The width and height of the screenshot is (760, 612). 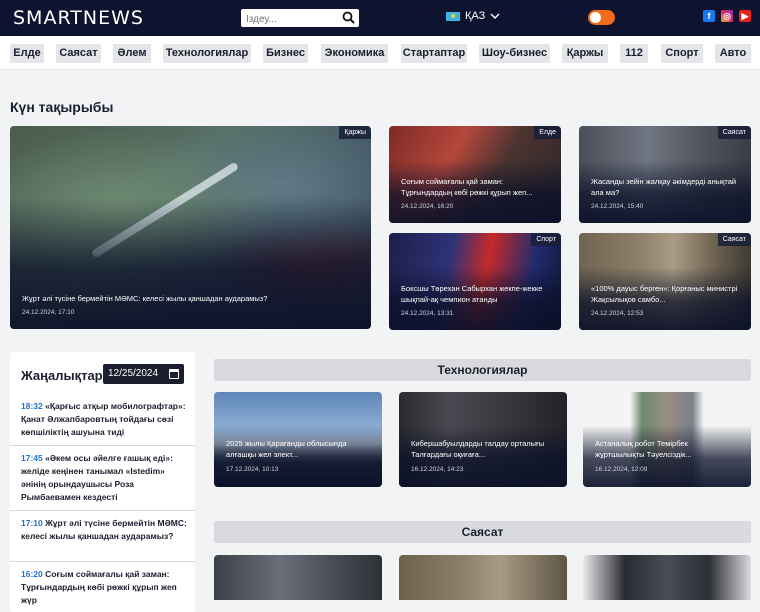 I want to click on category-business: Бизнес, so click(x=285, y=53).